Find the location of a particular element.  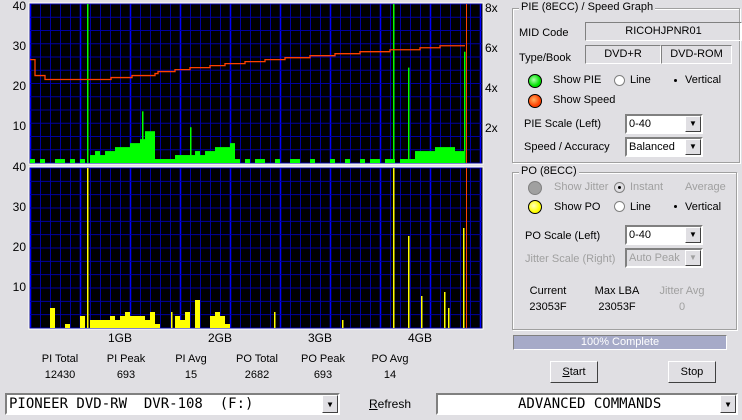

jitter-scale-select: Auto Peak ▼ is located at coordinates (664, 258).